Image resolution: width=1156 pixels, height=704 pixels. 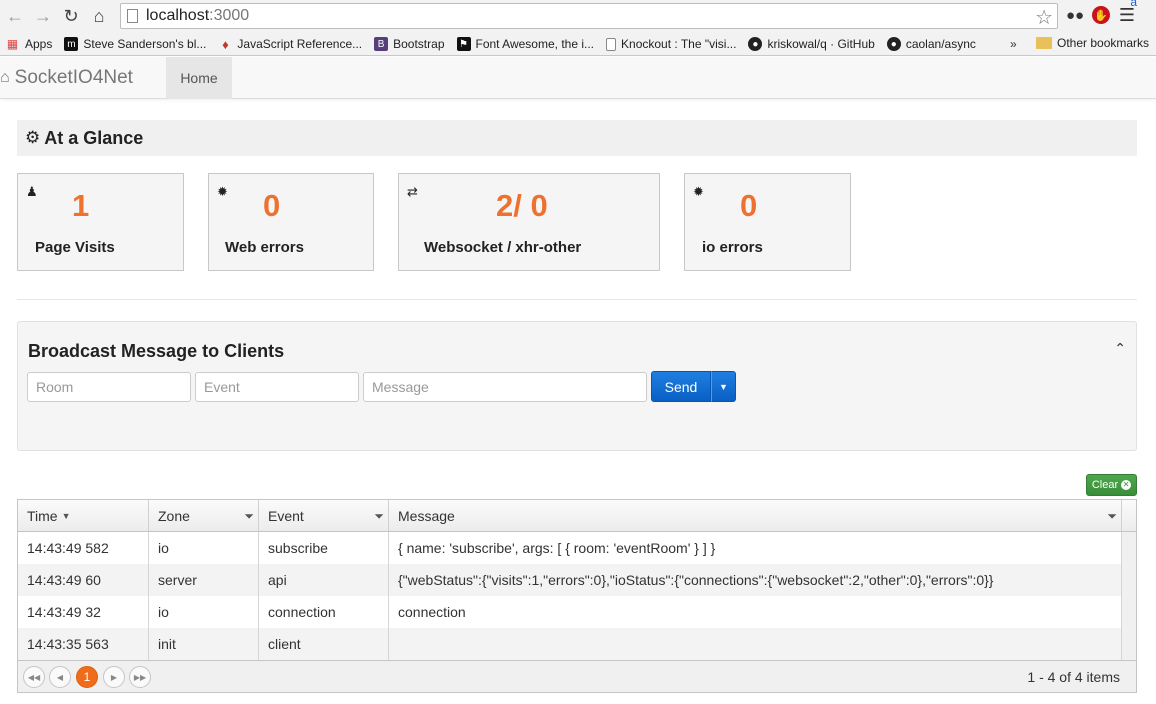 What do you see at coordinates (204, 580) in the screenshot?
I see `cell-zone: server` at bounding box center [204, 580].